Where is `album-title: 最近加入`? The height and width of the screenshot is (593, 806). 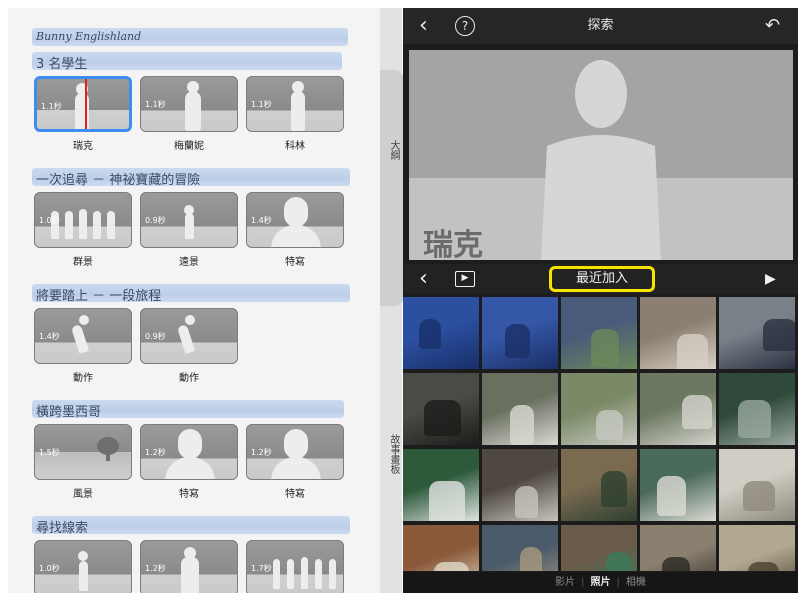 album-title: 最近加入 is located at coordinates (602, 279).